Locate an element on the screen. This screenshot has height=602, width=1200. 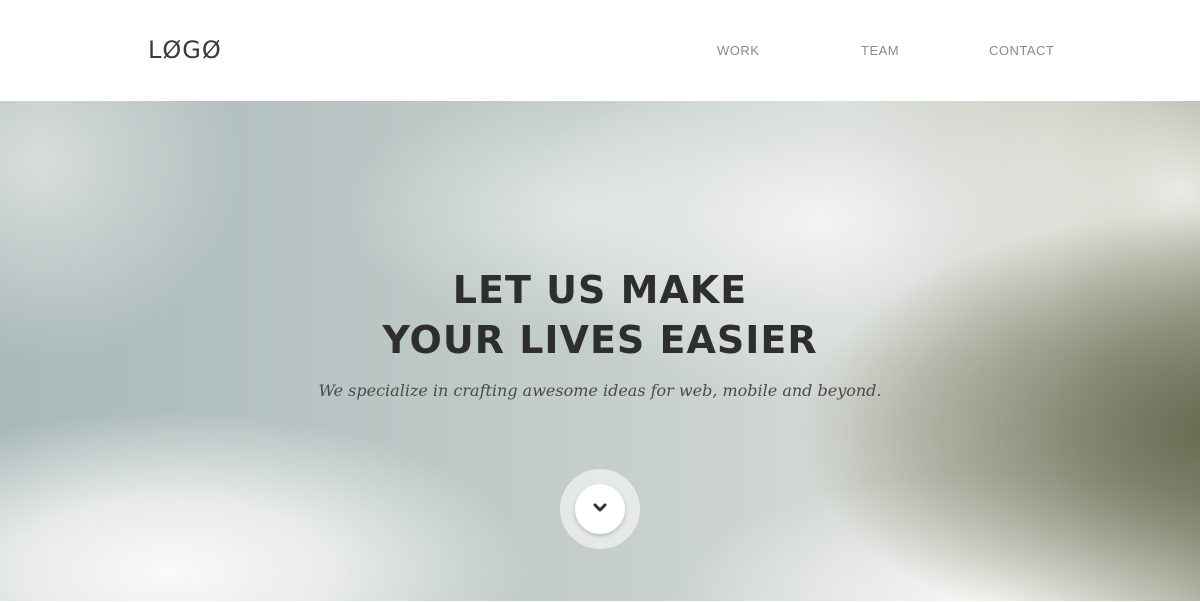
hero-title-line-1: LET US MAKE is located at coordinates (600, 290).